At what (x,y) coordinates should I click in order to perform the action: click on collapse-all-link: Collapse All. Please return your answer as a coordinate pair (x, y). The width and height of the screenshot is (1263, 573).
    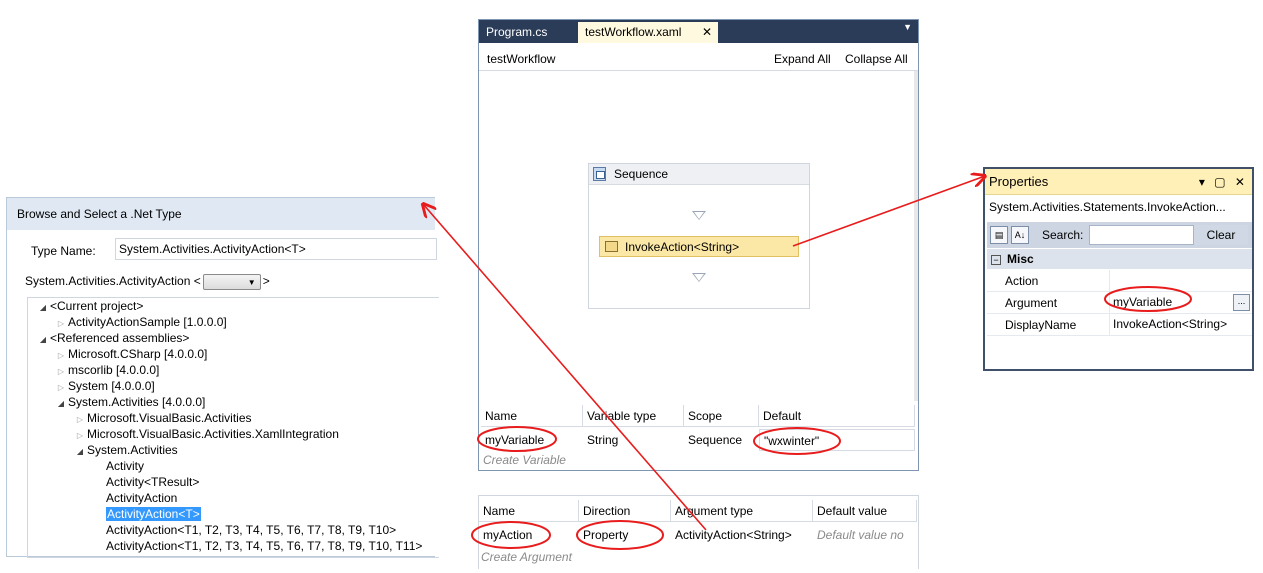
    Looking at the image, I should click on (876, 59).